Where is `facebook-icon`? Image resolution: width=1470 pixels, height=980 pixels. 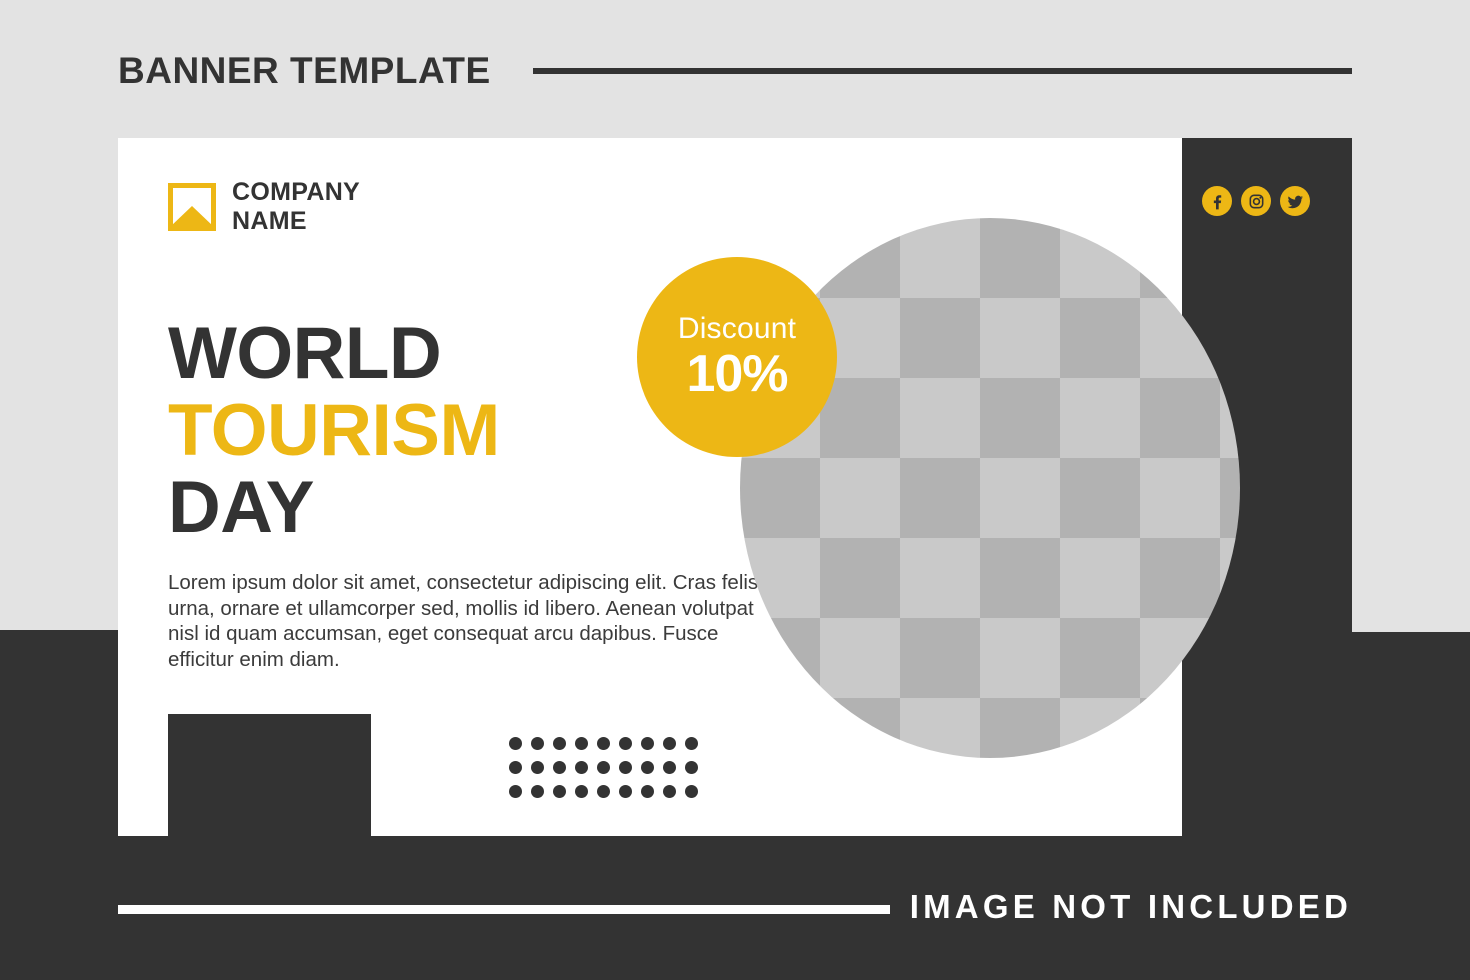 facebook-icon is located at coordinates (1217, 201).